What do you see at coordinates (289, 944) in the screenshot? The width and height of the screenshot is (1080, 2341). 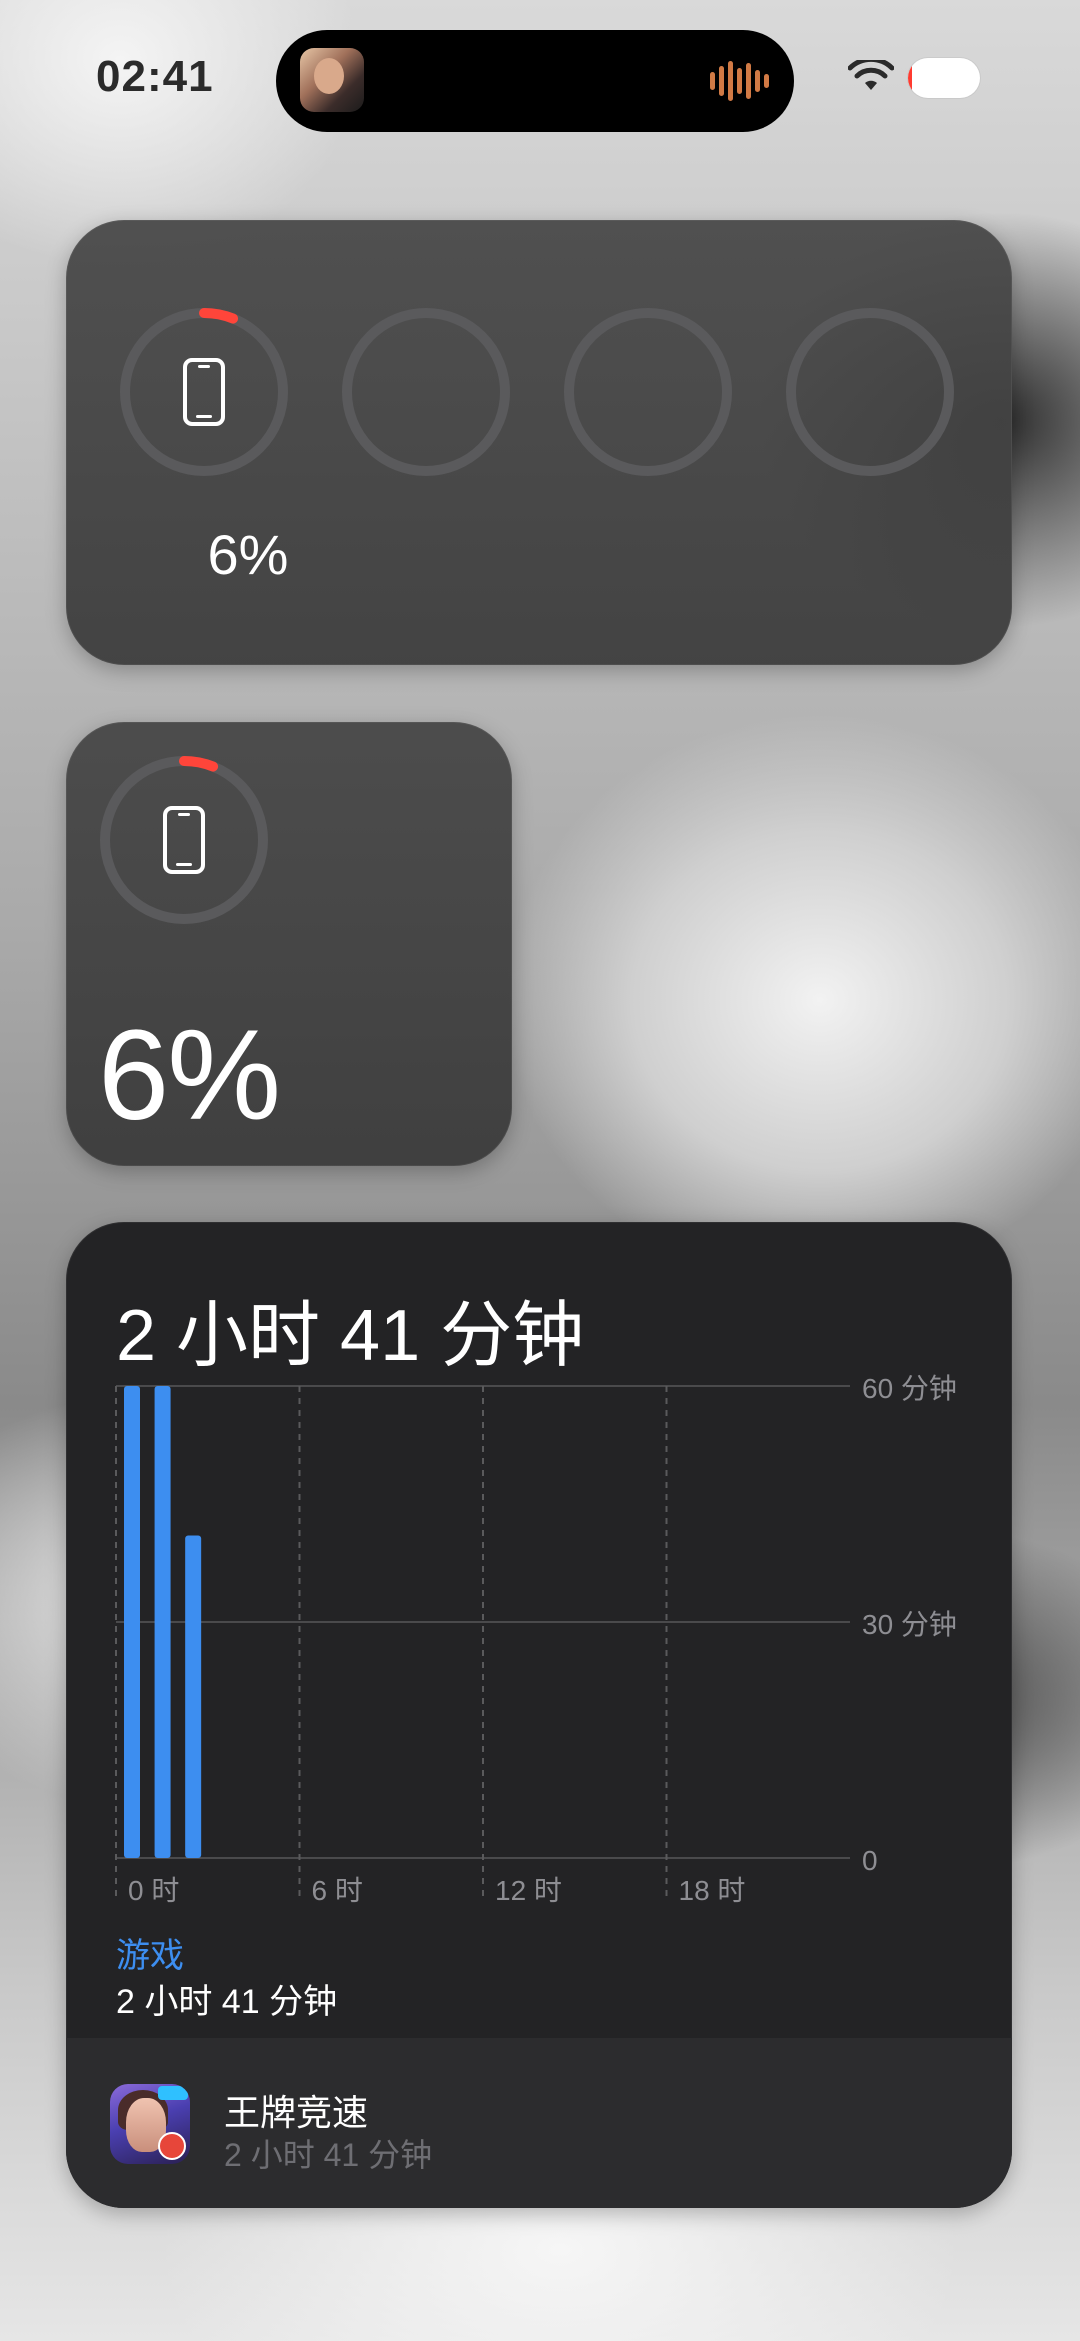 I see `batteries-widget-small: 6%` at bounding box center [289, 944].